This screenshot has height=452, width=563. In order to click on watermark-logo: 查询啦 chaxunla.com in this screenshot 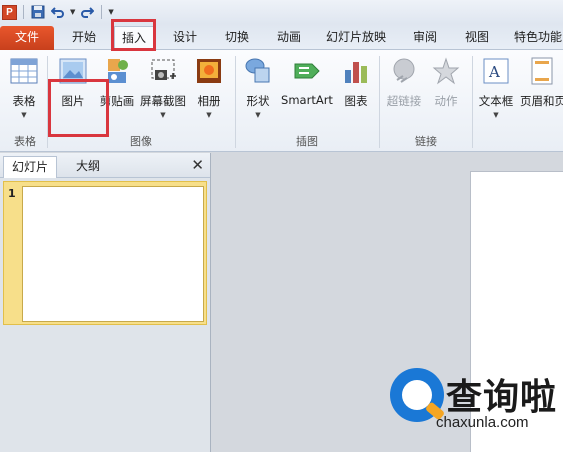, I will do `click(471, 407)`.